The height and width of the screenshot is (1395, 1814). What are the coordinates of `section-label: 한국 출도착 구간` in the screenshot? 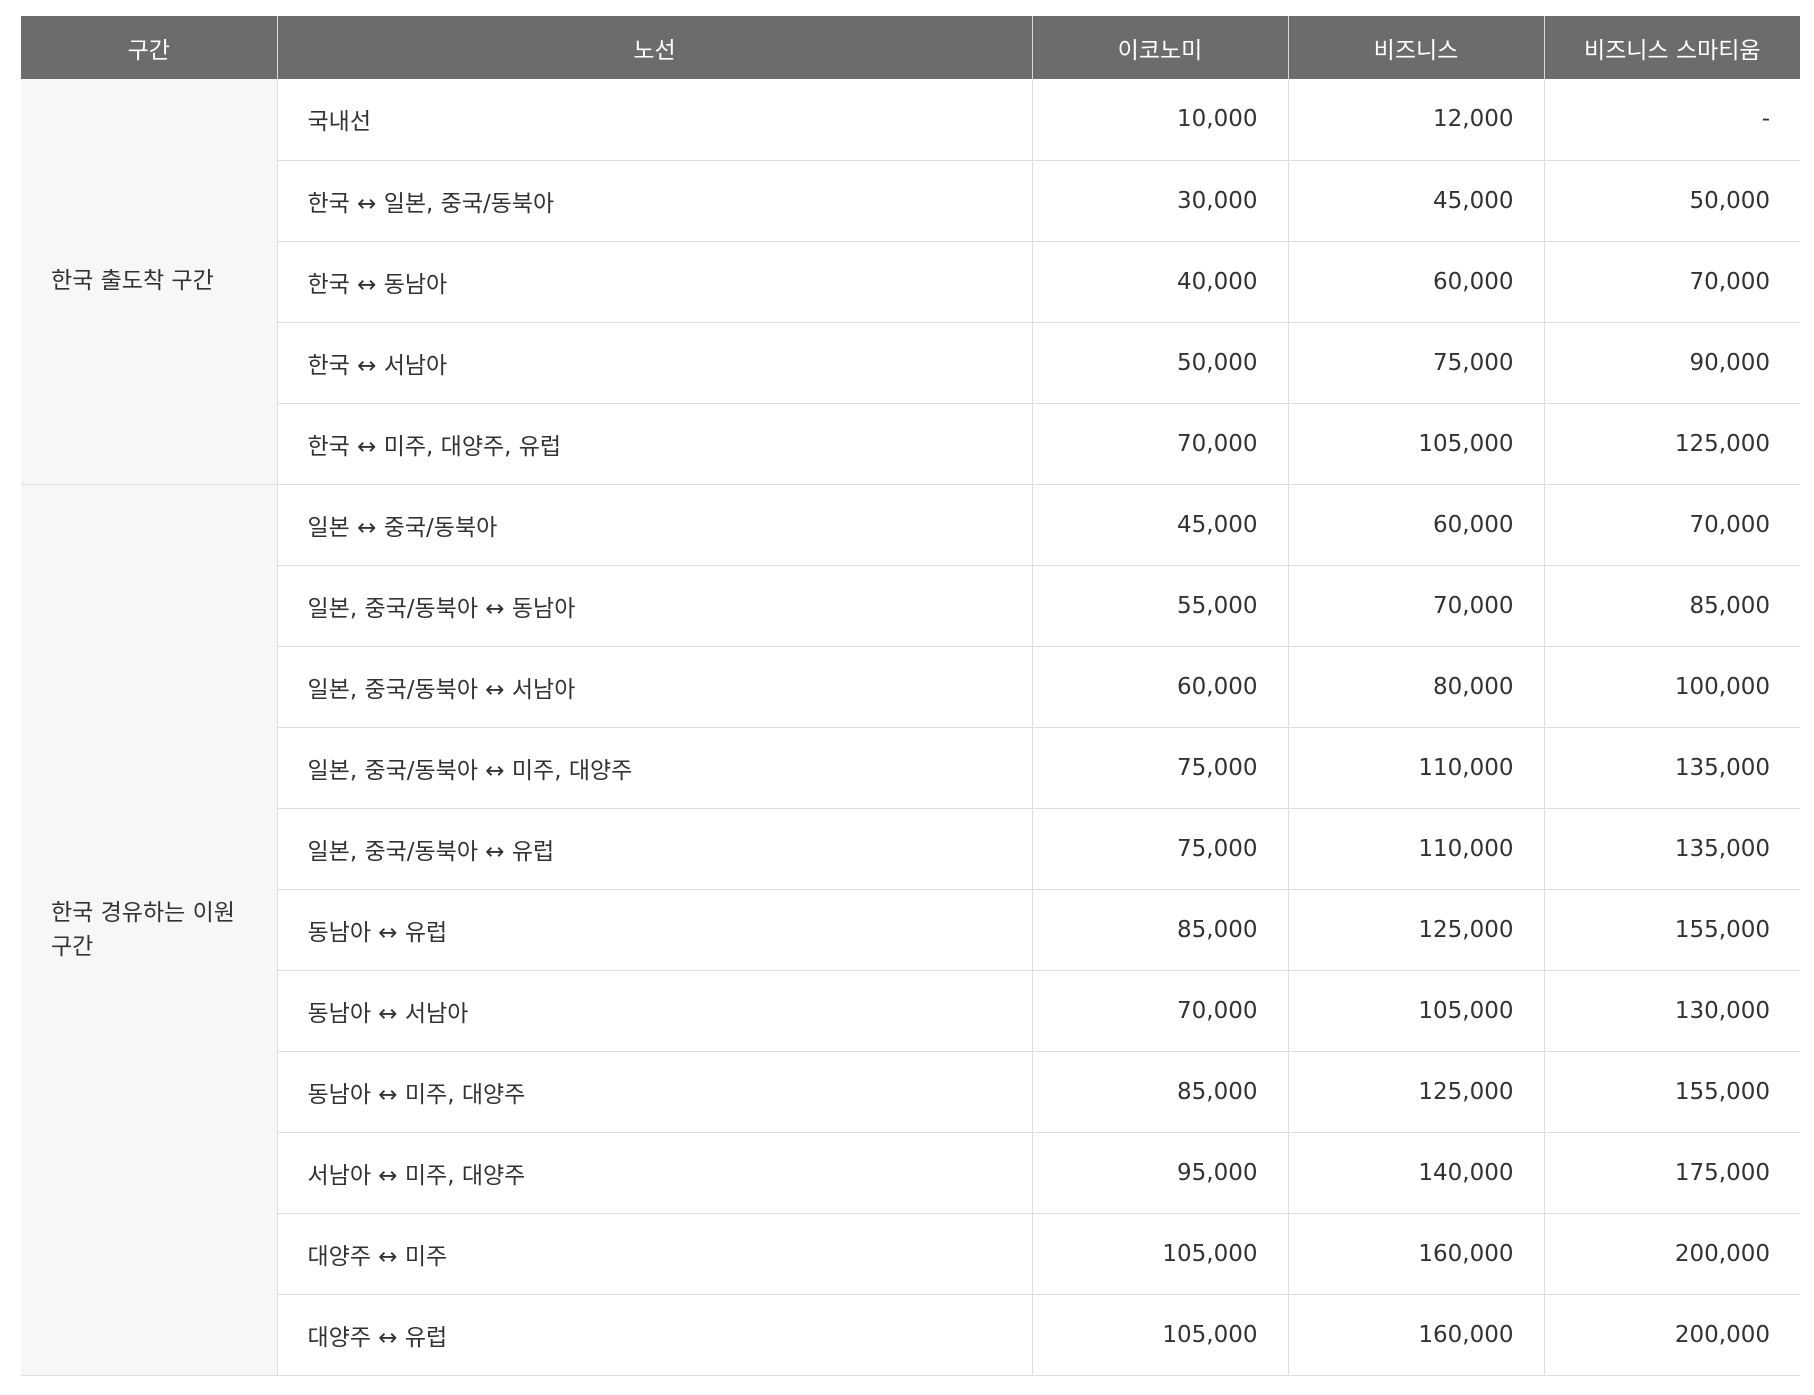 It's located at (149, 282).